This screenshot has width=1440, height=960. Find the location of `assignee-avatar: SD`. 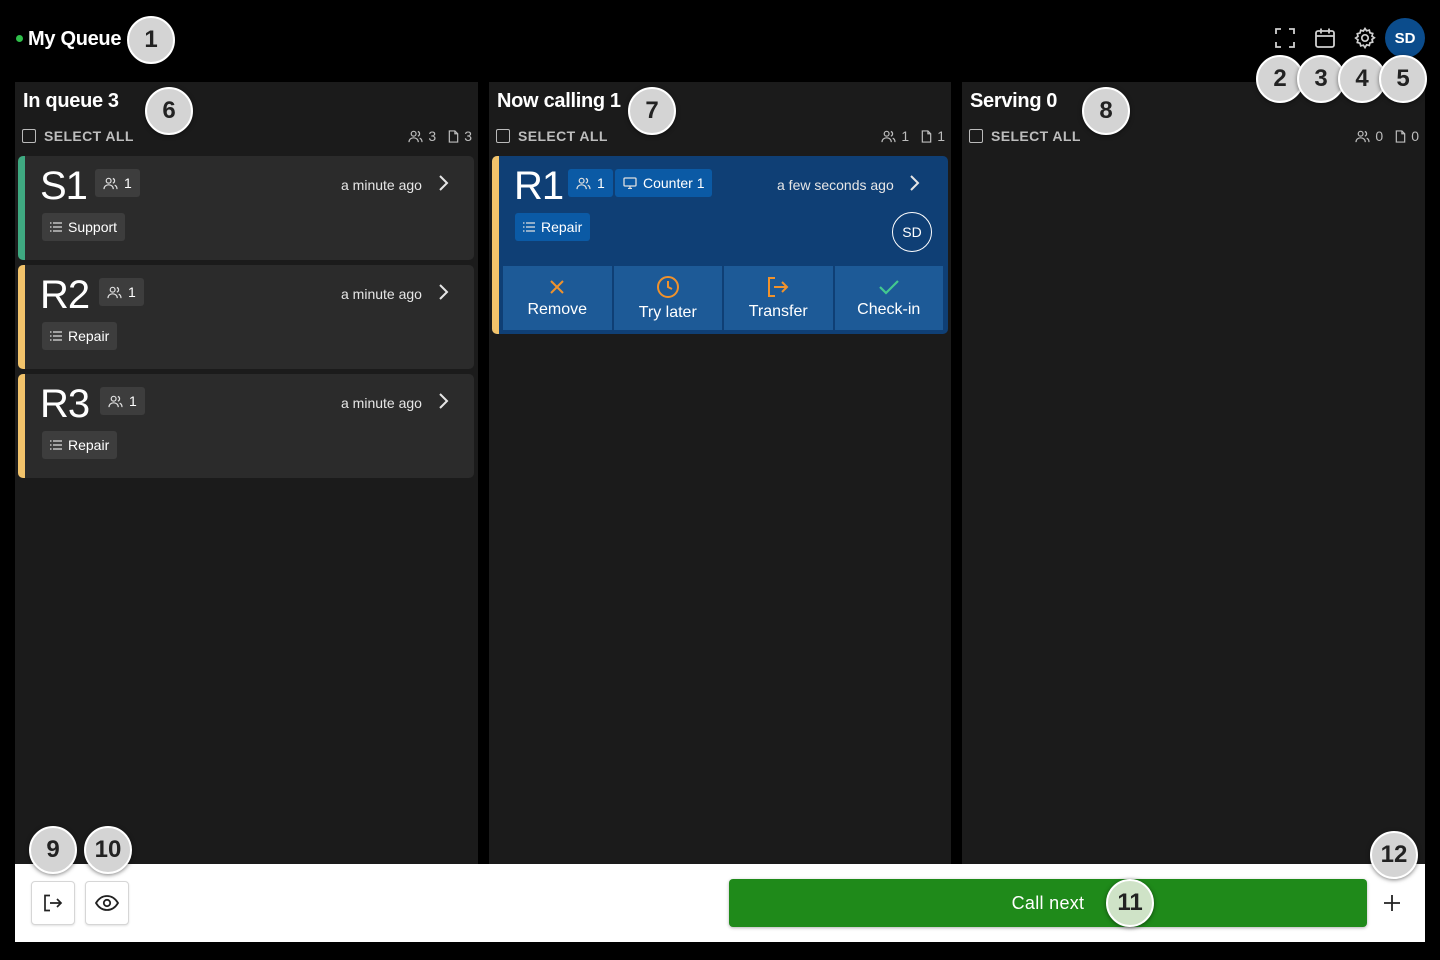

assignee-avatar: SD is located at coordinates (912, 232).